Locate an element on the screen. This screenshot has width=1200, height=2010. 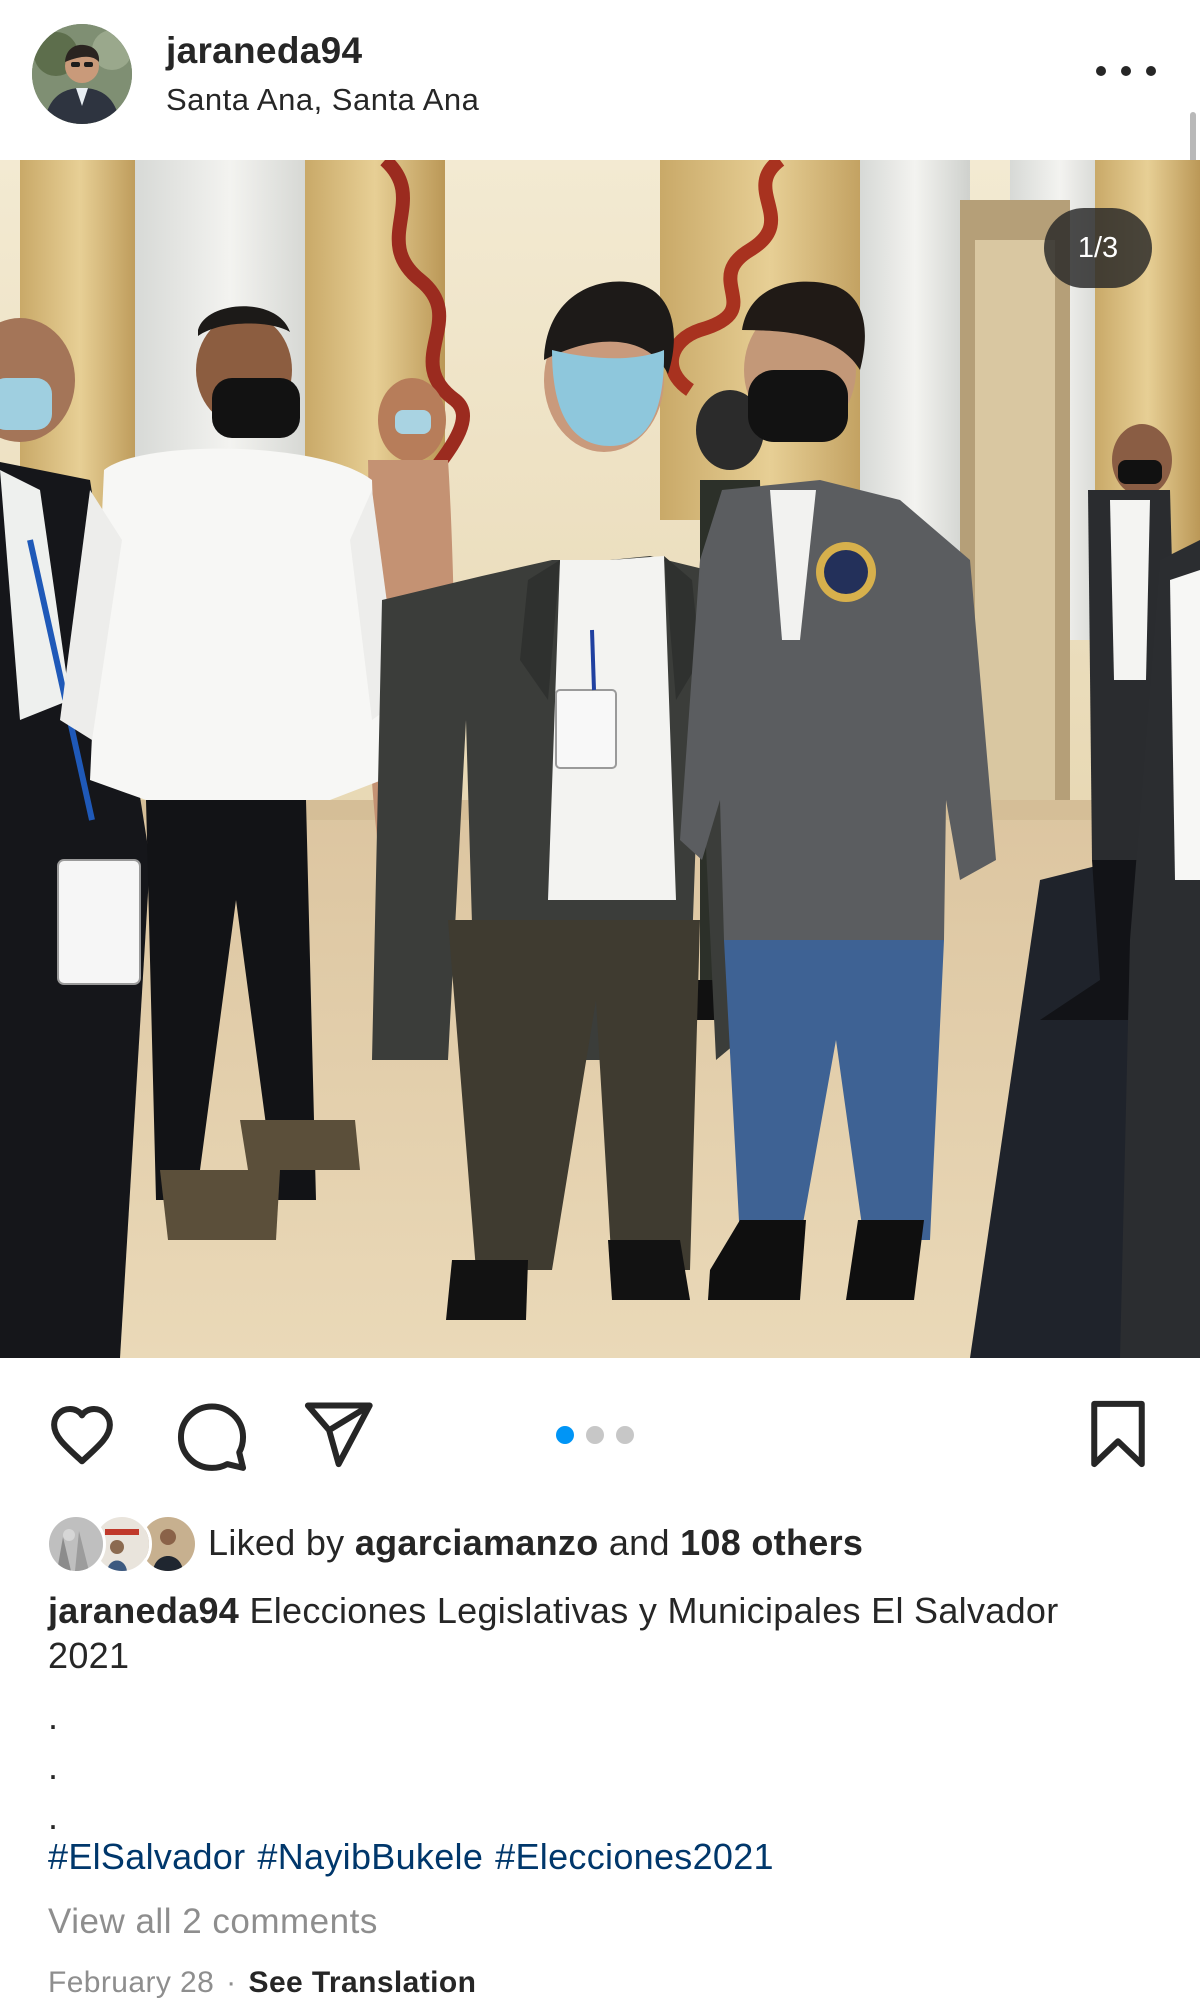
bookmark-icon is located at coordinates (1118, 1434).